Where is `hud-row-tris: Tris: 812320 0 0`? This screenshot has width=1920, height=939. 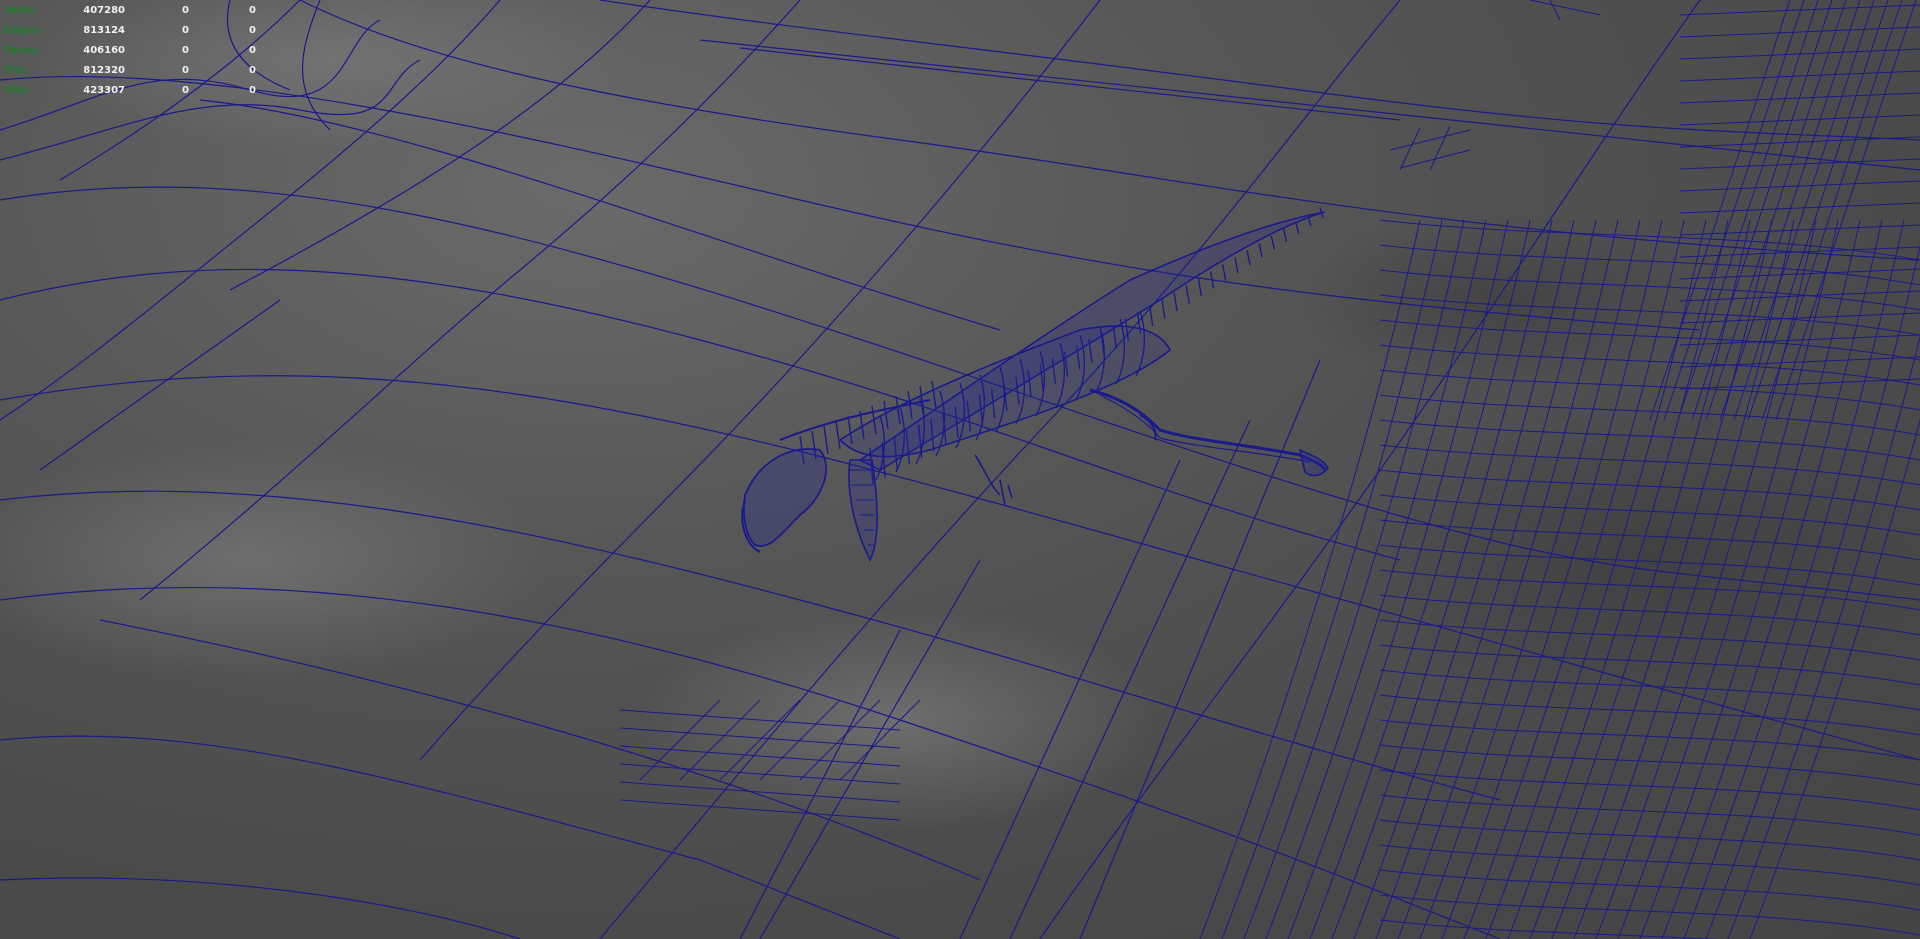 hud-row-tris: Tris: 812320 0 0 is located at coordinates (134, 71).